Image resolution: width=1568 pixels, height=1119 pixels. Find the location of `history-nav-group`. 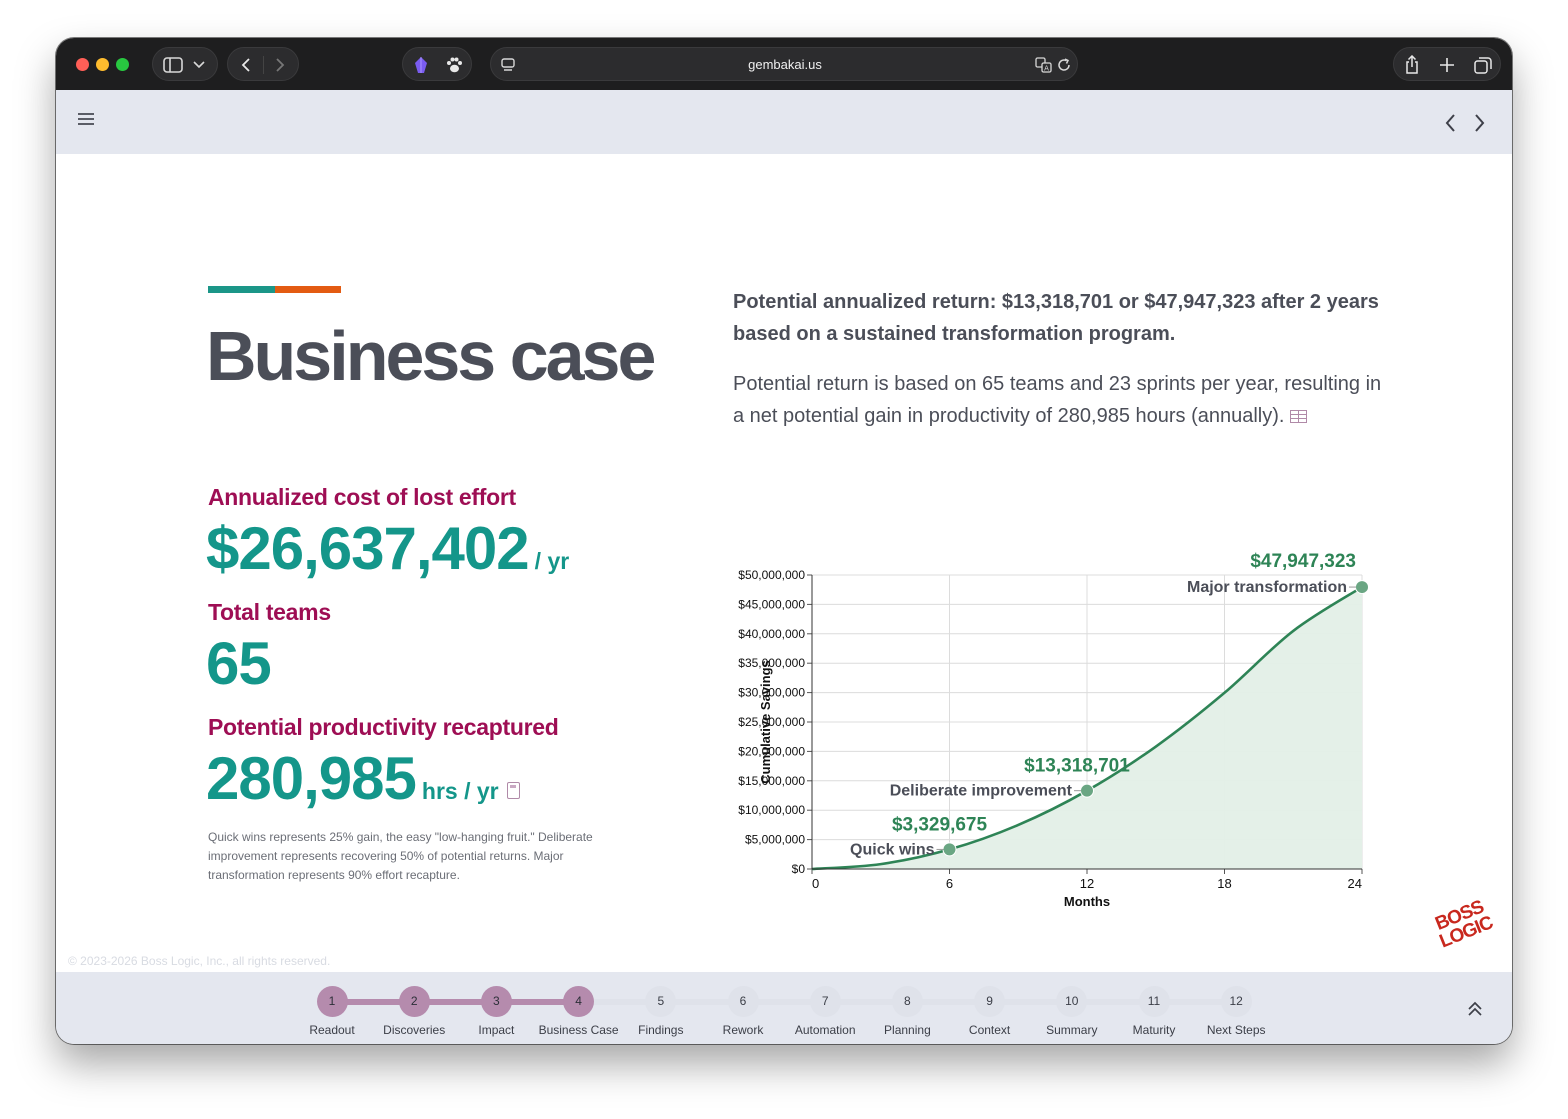

history-nav-group is located at coordinates (263, 64).